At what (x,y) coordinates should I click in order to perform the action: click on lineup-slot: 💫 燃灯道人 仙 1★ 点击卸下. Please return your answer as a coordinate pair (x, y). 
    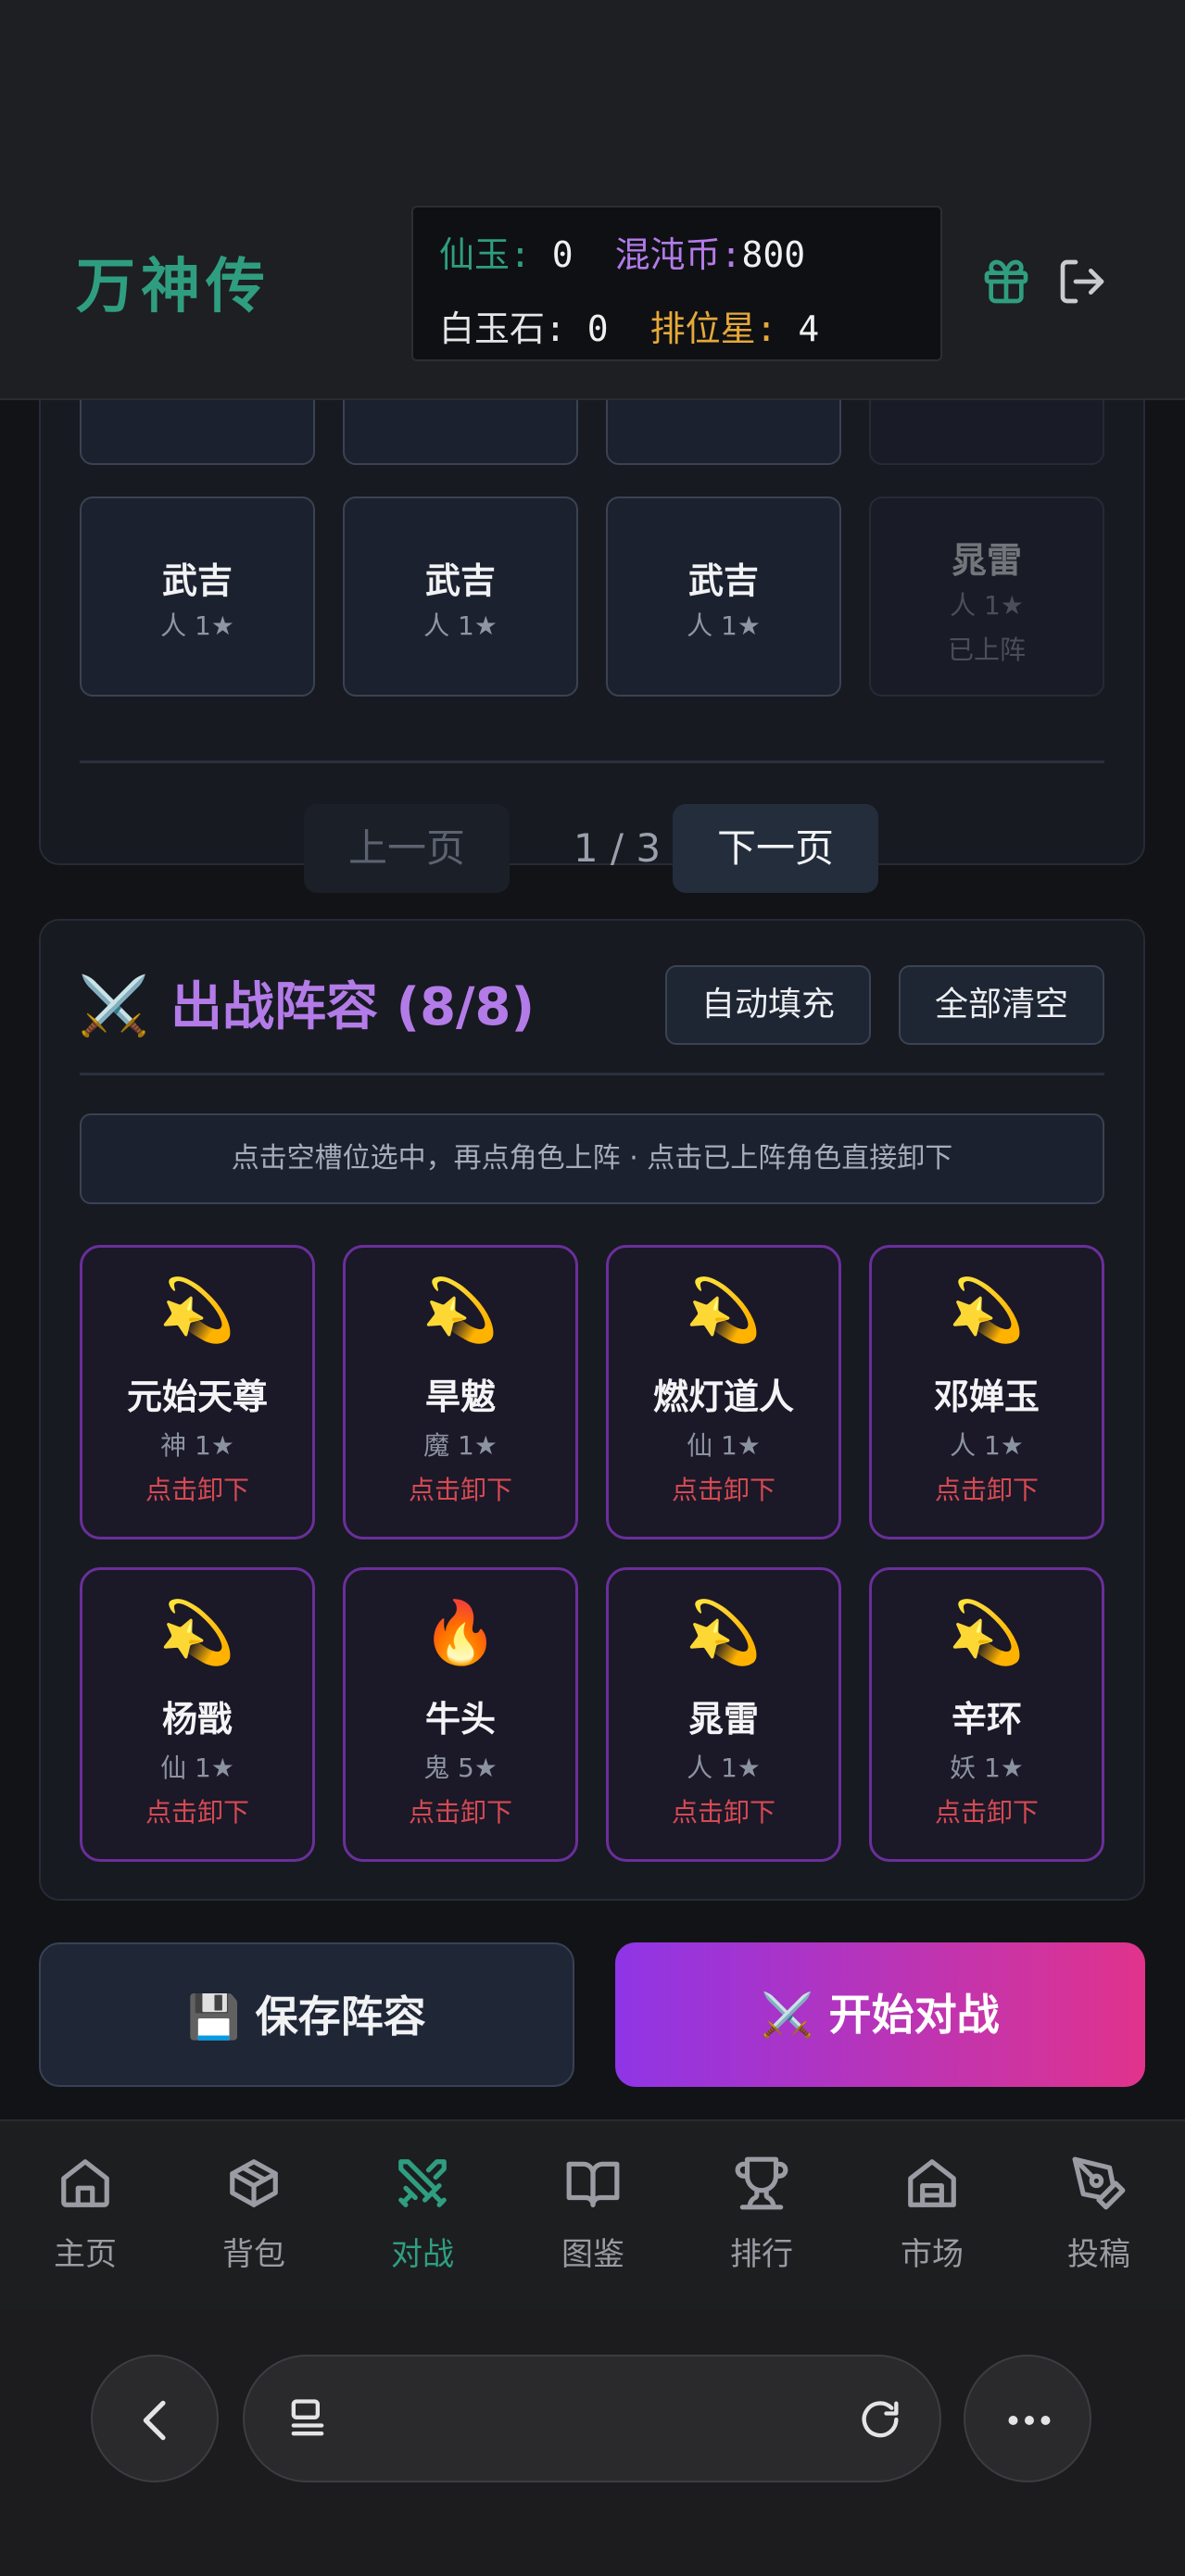
    Looking at the image, I should click on (724, 1392).